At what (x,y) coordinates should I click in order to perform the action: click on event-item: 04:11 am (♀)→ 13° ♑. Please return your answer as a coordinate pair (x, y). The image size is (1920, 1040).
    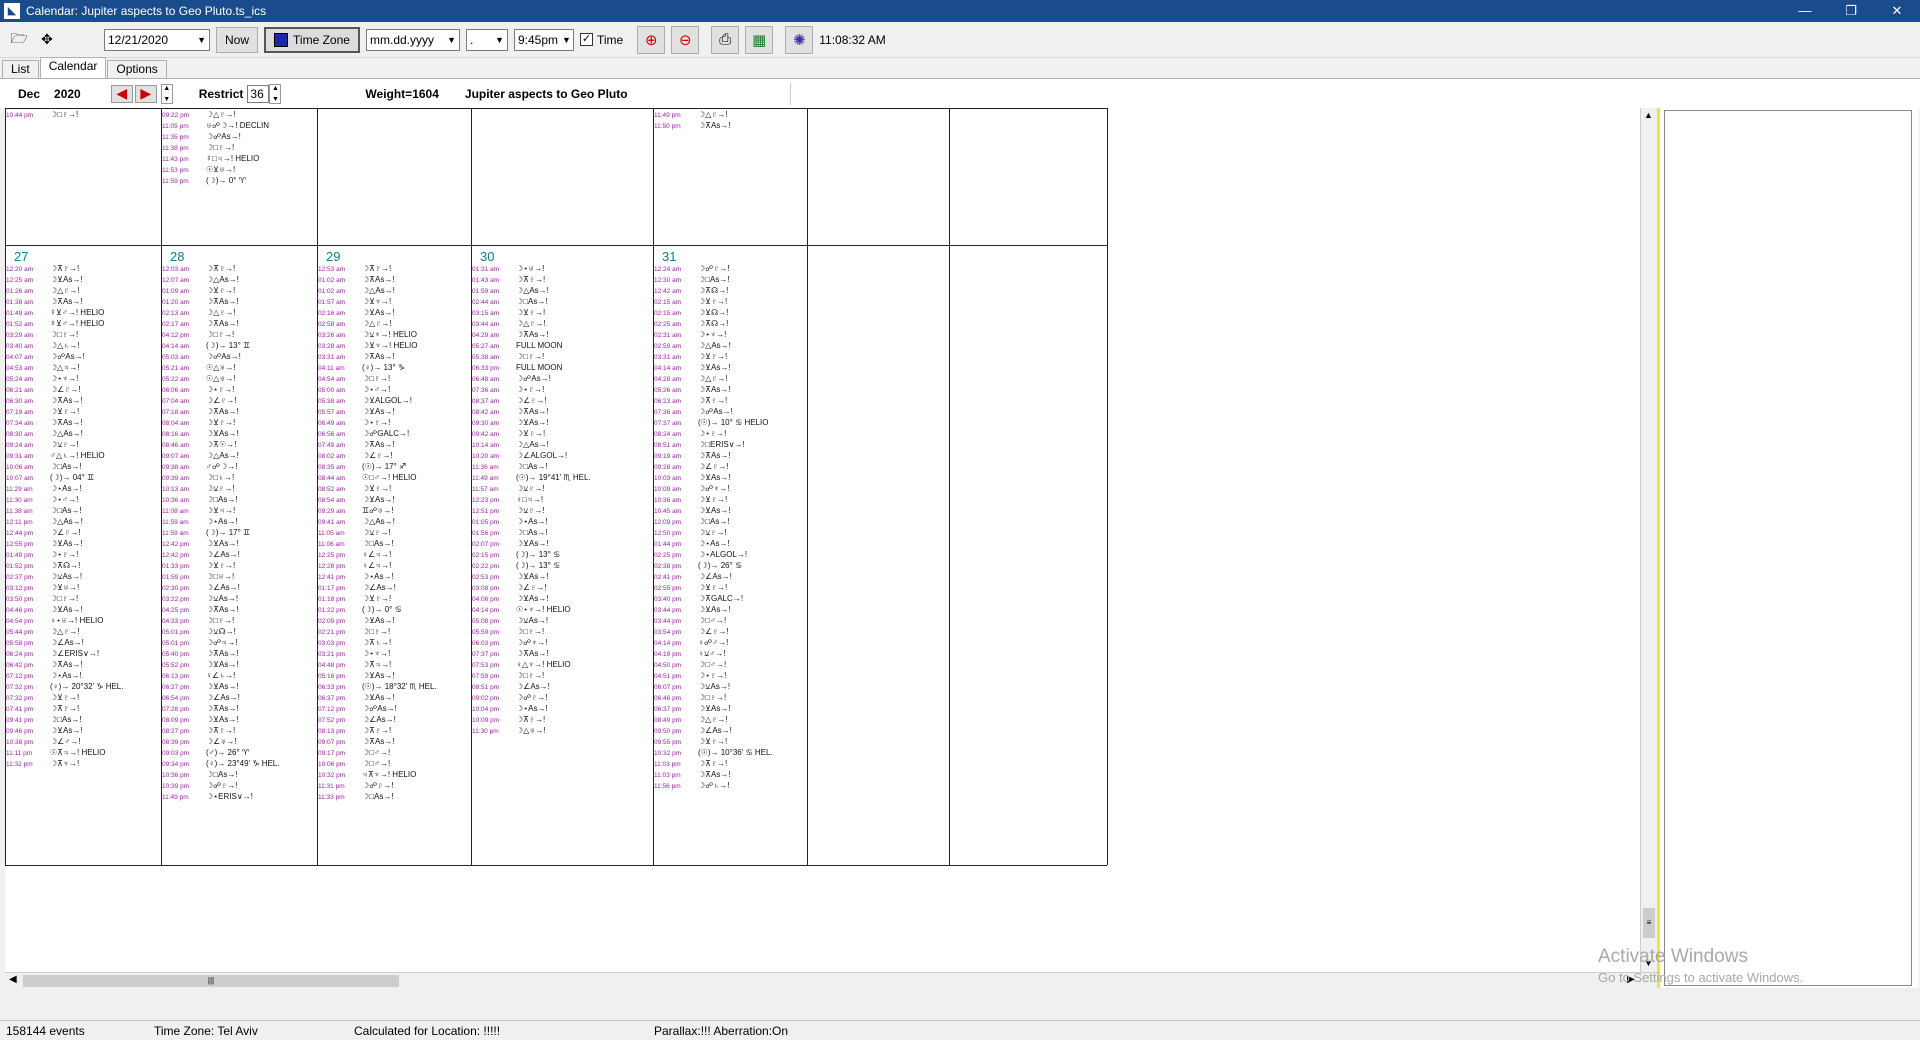
    Looking at the image, I should click on (361, 367).